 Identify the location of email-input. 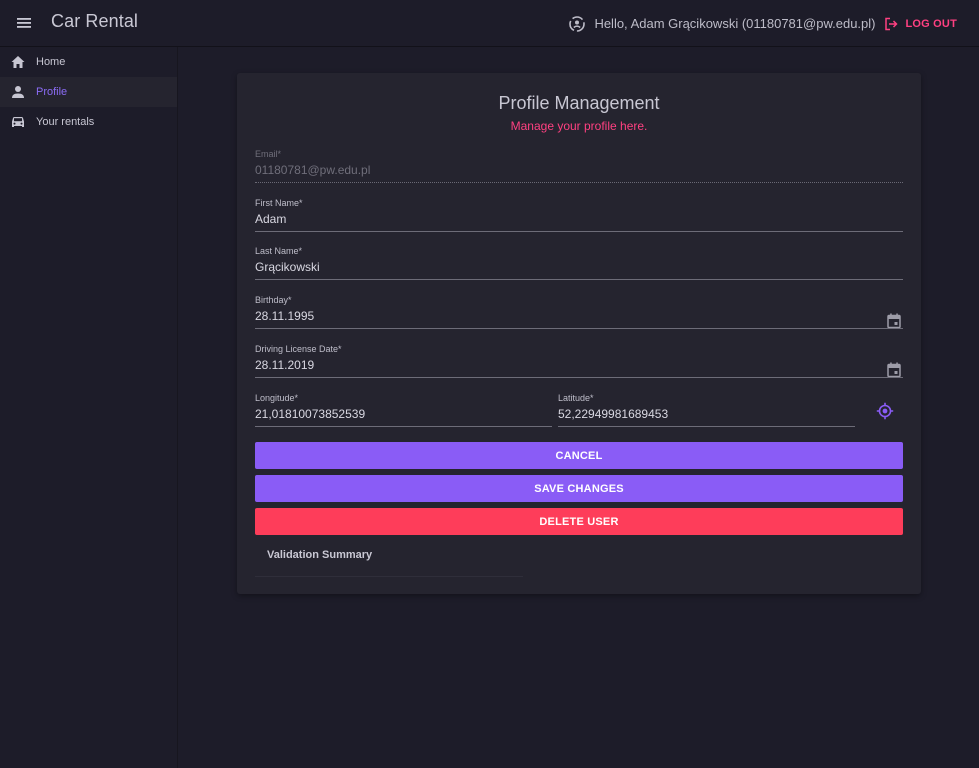
(579, 170).